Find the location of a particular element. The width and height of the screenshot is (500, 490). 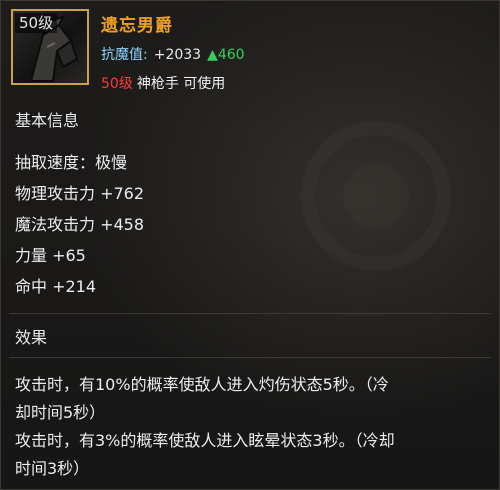

magic-resist-value: +2033 is located at coordinates (177, 55).